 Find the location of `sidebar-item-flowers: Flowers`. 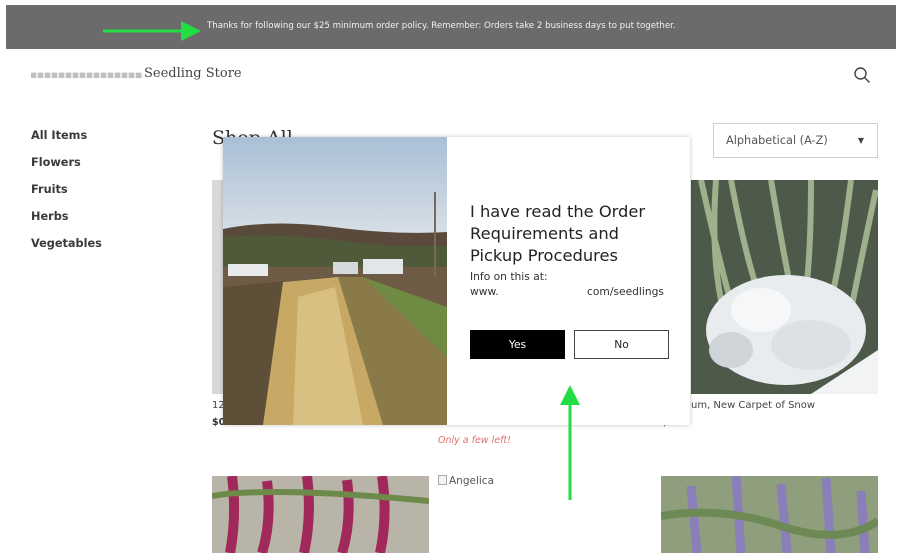

sidebar-item-flowers: Flowers is located at coordinates (66, 168).